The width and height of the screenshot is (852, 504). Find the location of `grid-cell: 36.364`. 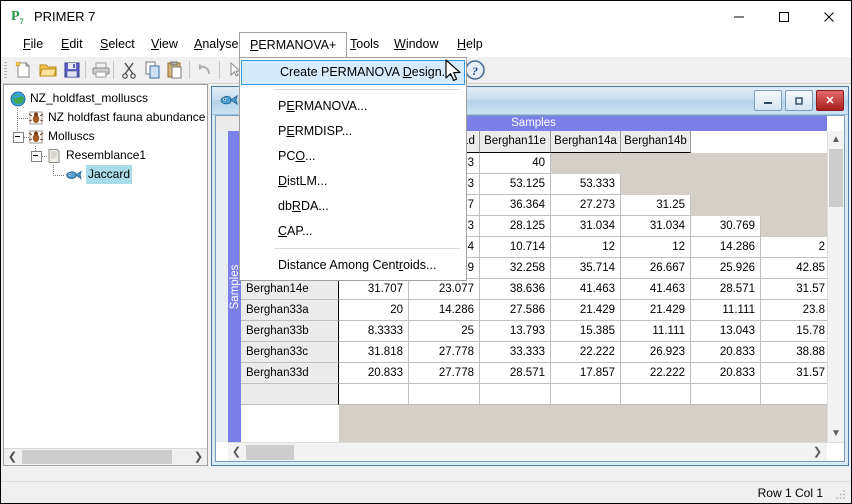

grid-cell: 36.364 is located at coordinates (515, 205).